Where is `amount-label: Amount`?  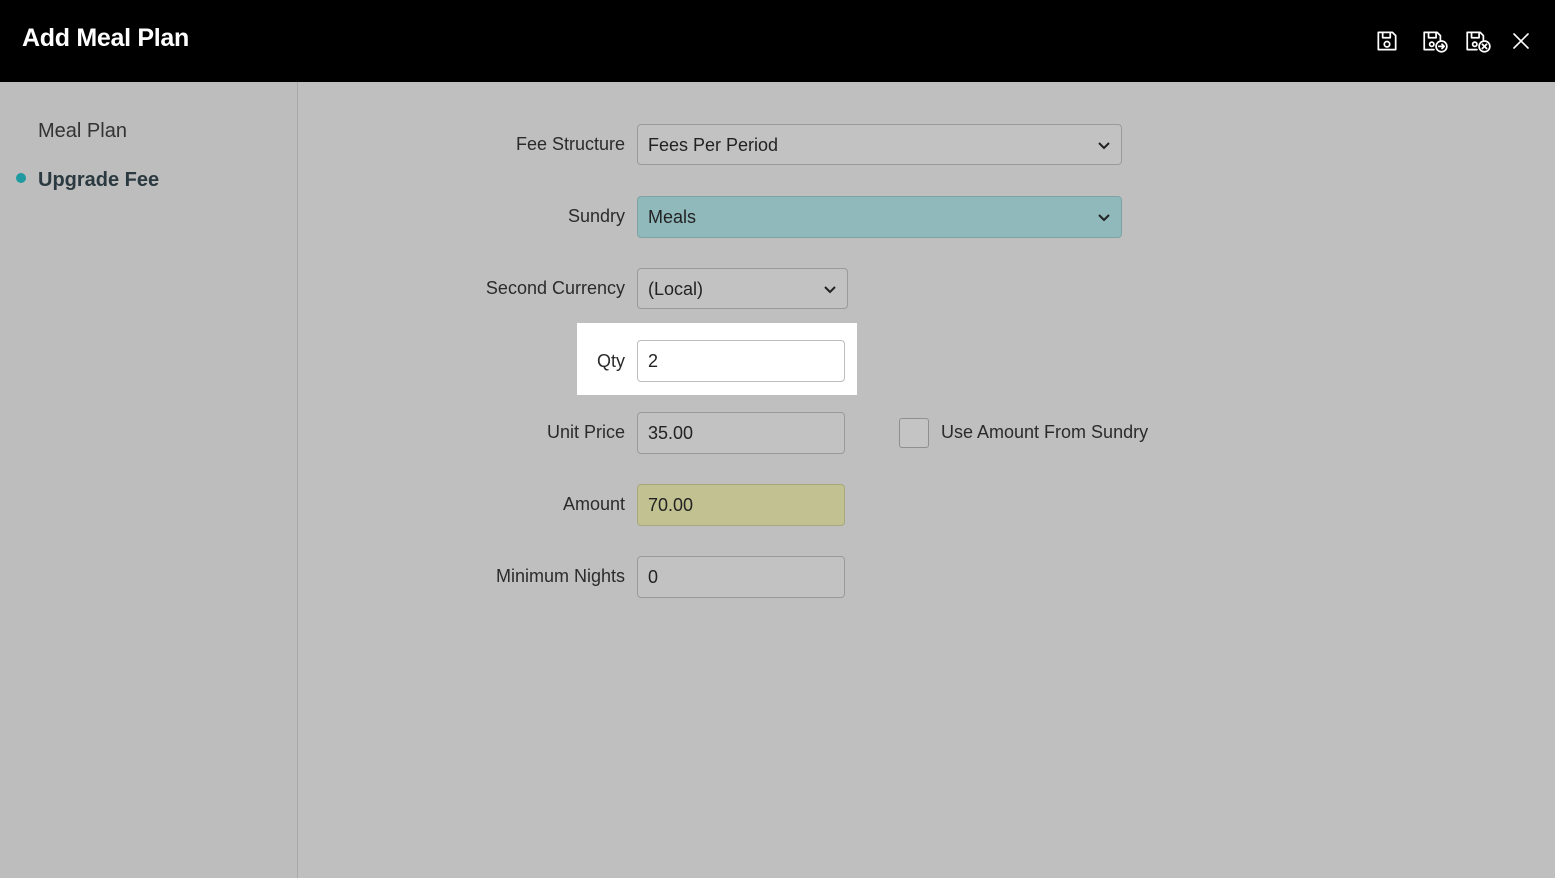
amount-label: Amount is located at coordinates (593, 504).